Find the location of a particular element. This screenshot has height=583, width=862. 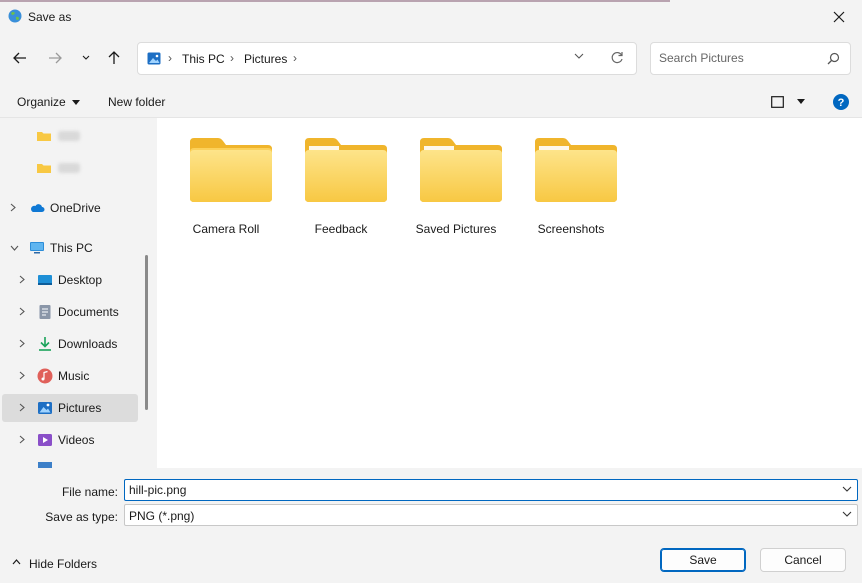

forward-button is located at coordinates (55, 58).